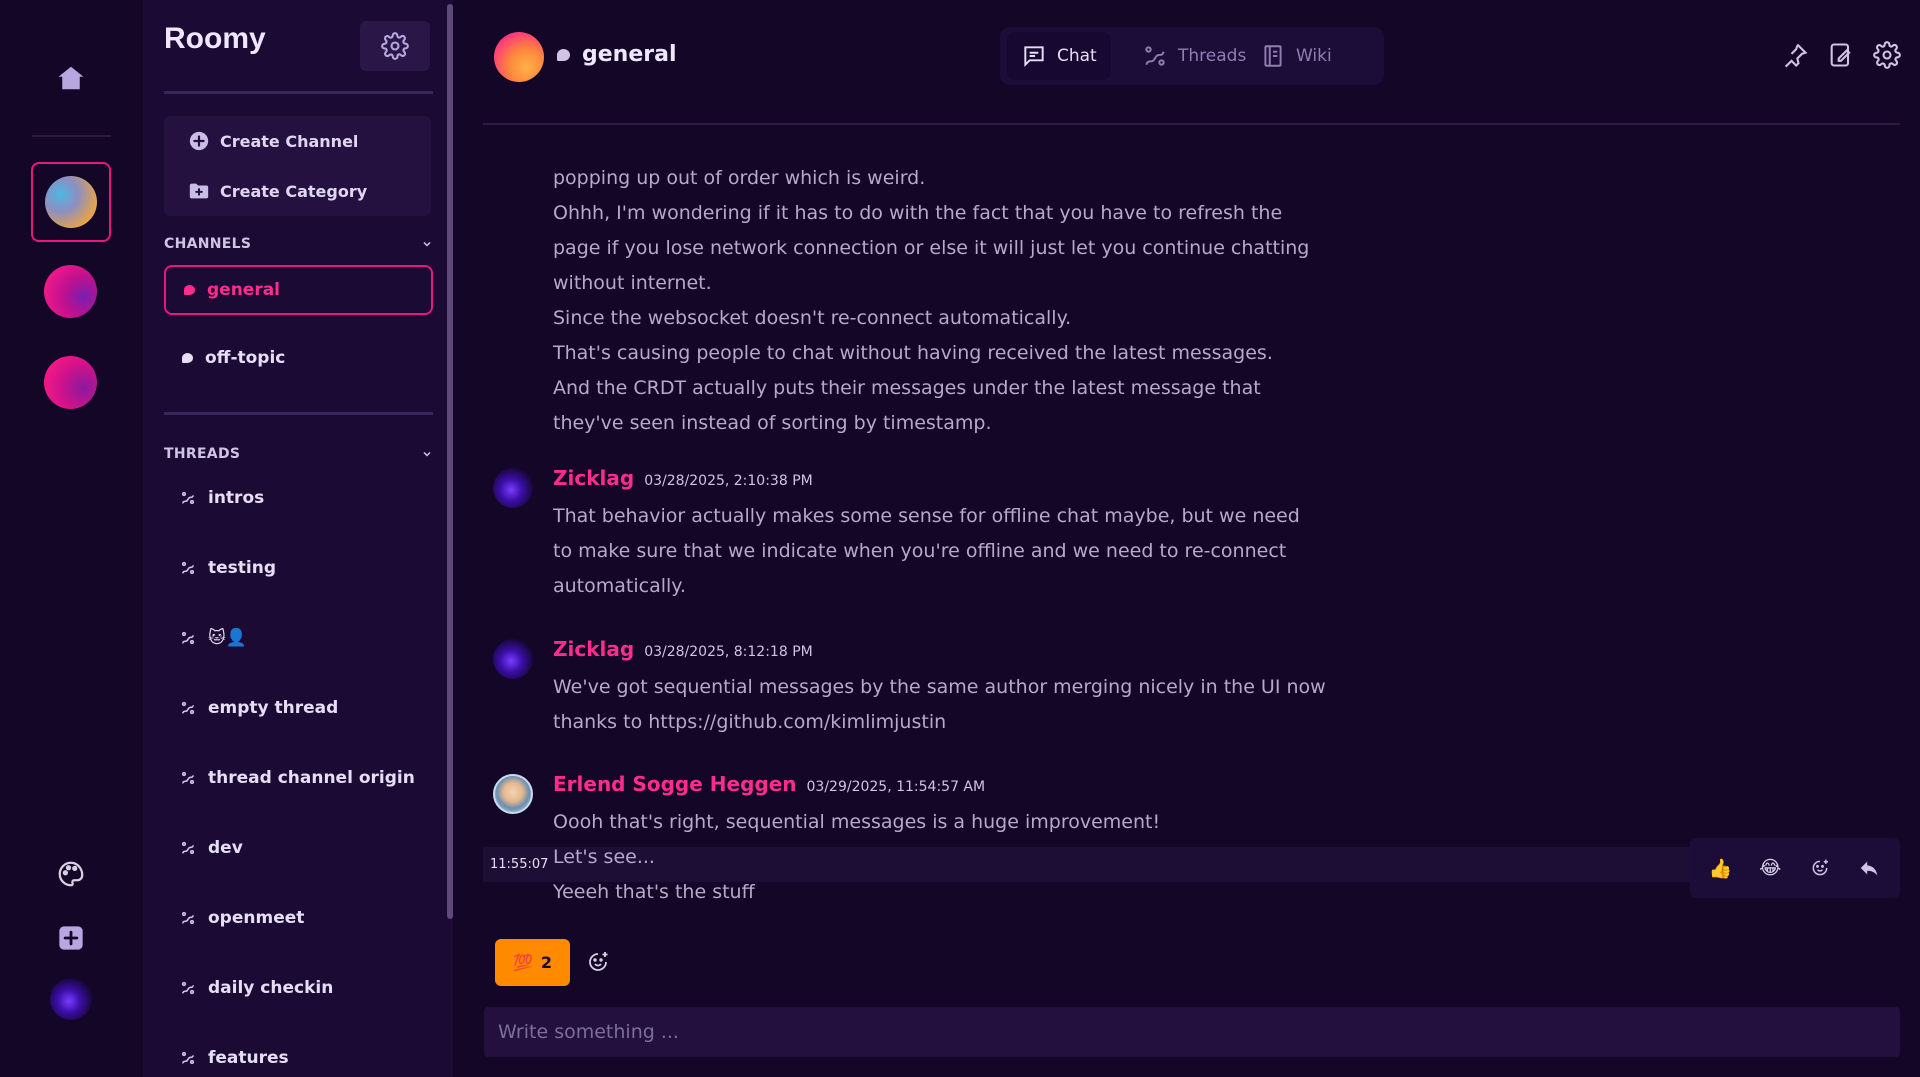 The height and width of the screenshot is (1077, 1920). I want to click on thread-label: dev, so click(225, 848).